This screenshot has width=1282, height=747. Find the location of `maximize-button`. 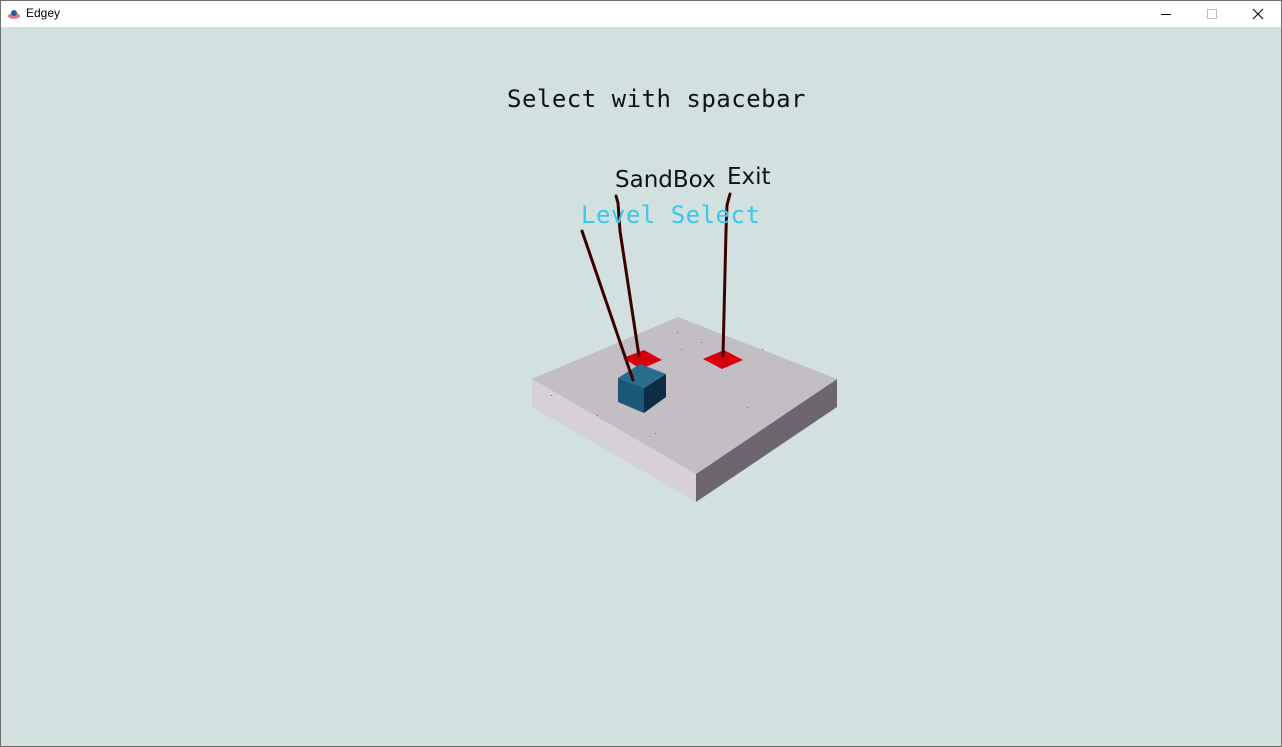

maximize-button is located at coordinates (1212, 14).